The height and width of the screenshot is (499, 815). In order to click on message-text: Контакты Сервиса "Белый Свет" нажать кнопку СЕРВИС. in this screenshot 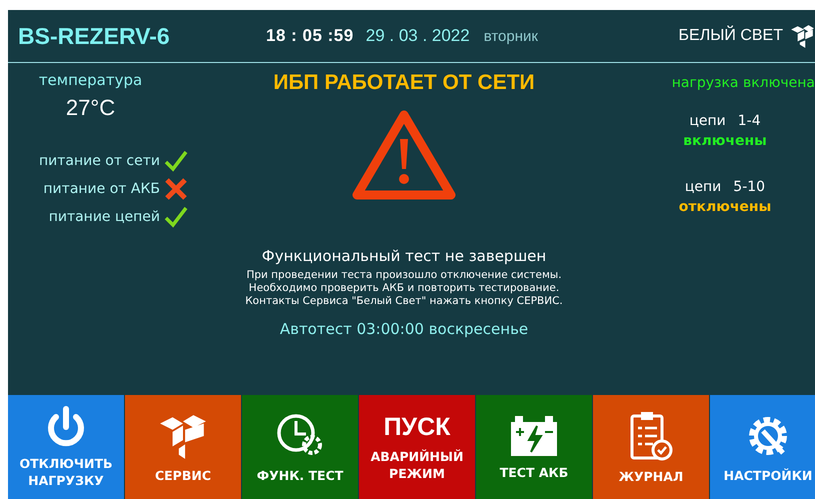, I will do `click(404, 301)`.